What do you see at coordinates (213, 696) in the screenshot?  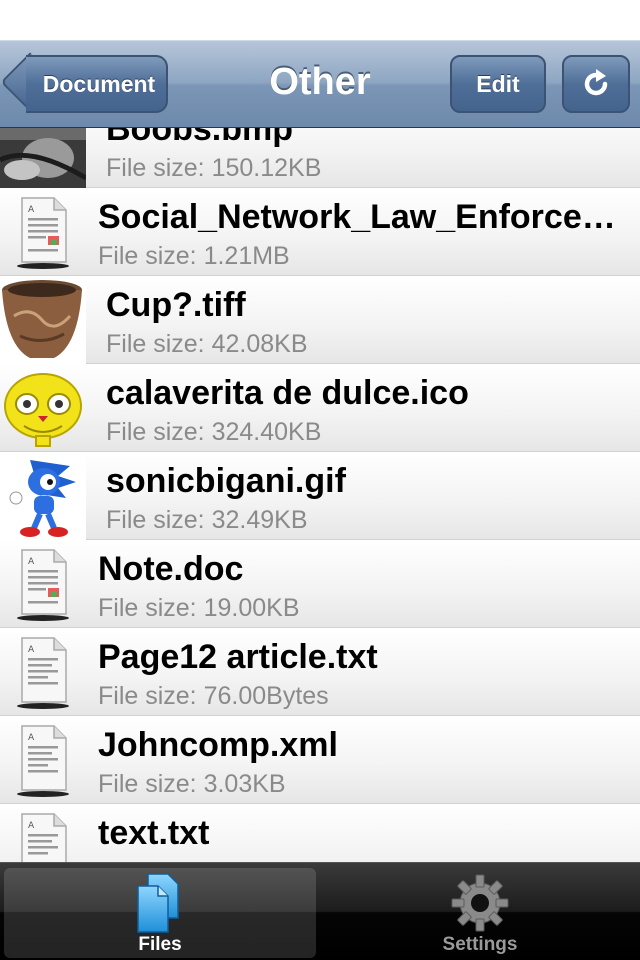 I see `file-size: File size: 76.00Bytes` at bounding box center [213, 696].